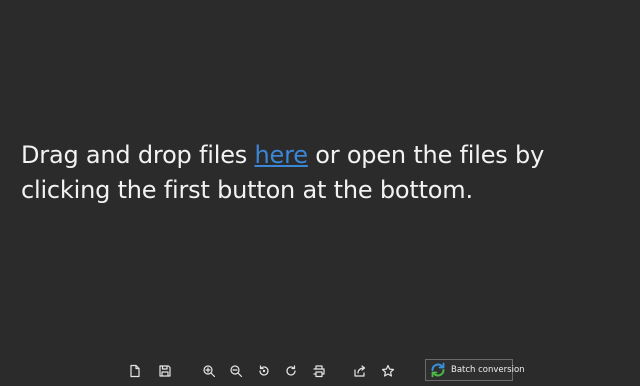 The width and height of the screenshot is (640, 386). I want to click on star-icon, so click(388, 370).